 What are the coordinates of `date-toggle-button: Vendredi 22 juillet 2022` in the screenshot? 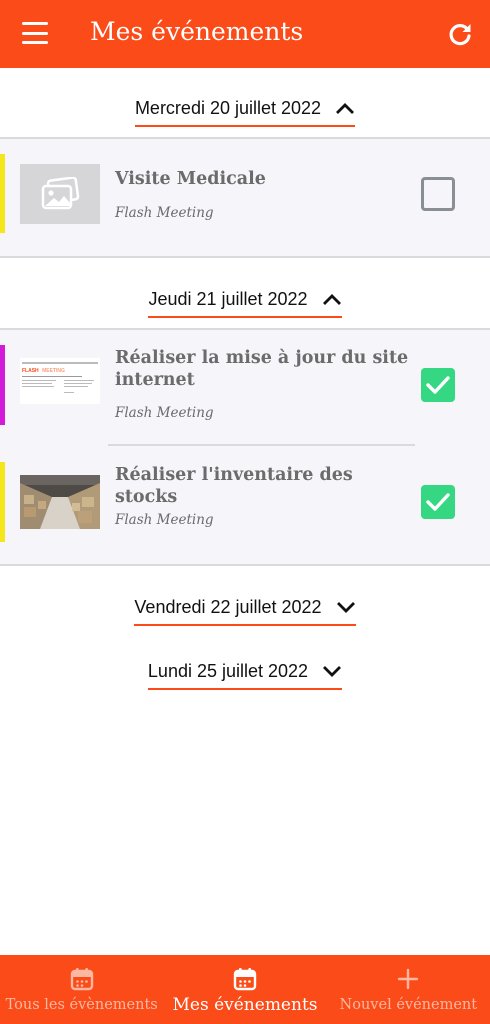 It's located at (245, 611).